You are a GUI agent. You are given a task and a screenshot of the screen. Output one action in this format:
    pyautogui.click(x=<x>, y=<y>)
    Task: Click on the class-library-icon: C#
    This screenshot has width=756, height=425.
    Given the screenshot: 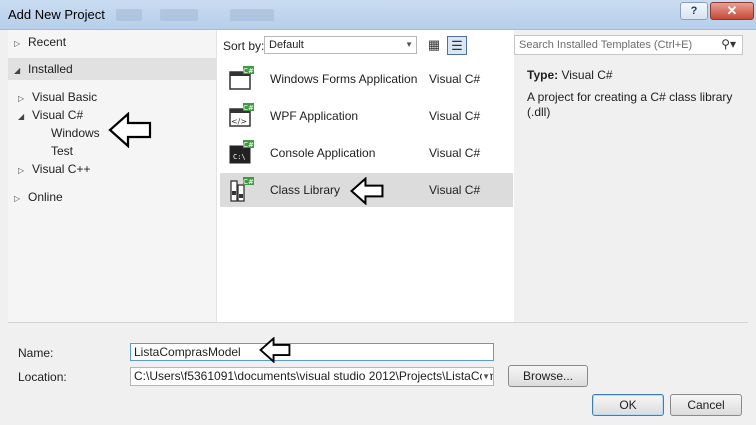 What is the action you would take?
    pyautogui.click(x=242, y=189)
    